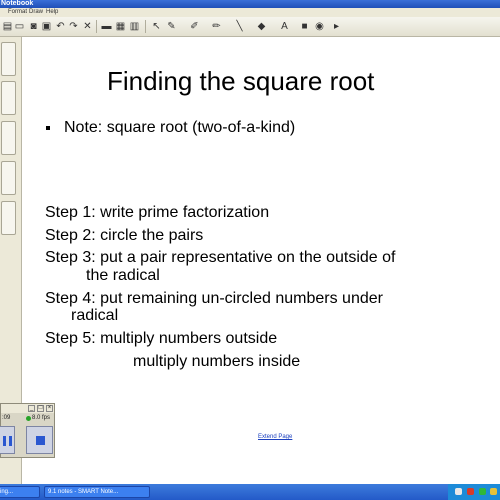  Describe the element at coordinates (41, 418) in the screenshot. I see `recording-fps: 8.0 fps` at that location.